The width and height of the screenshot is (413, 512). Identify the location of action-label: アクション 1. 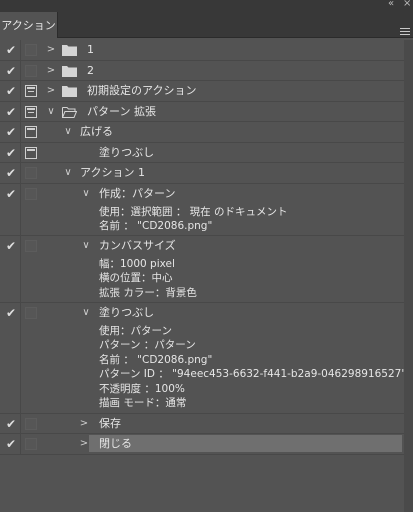
(112, 172).